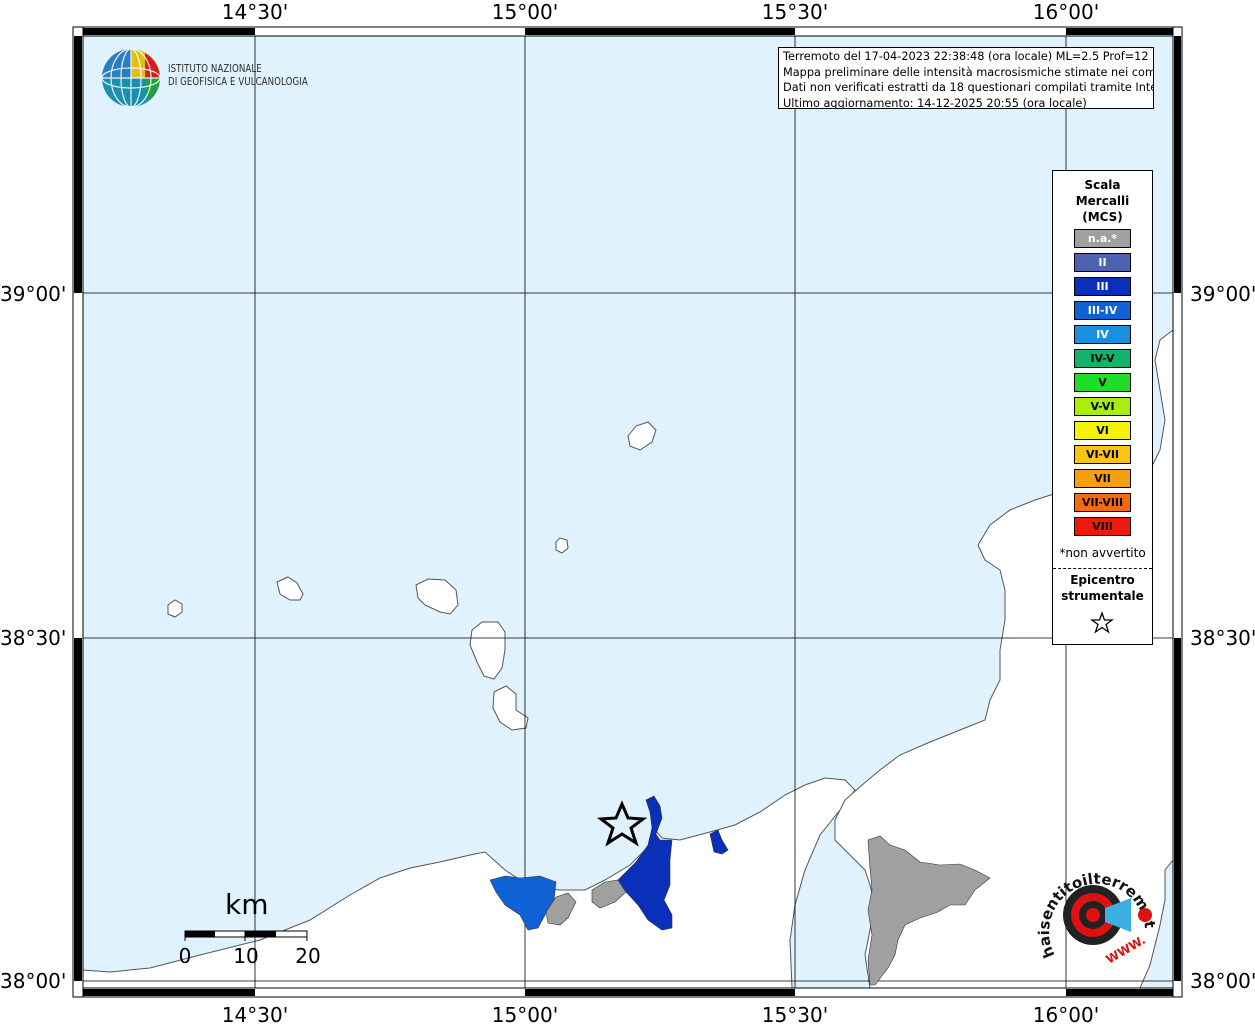  Describe the element at coordinates (1102, 526) in the screenshot. I see `legend-item: VIII` at that location.